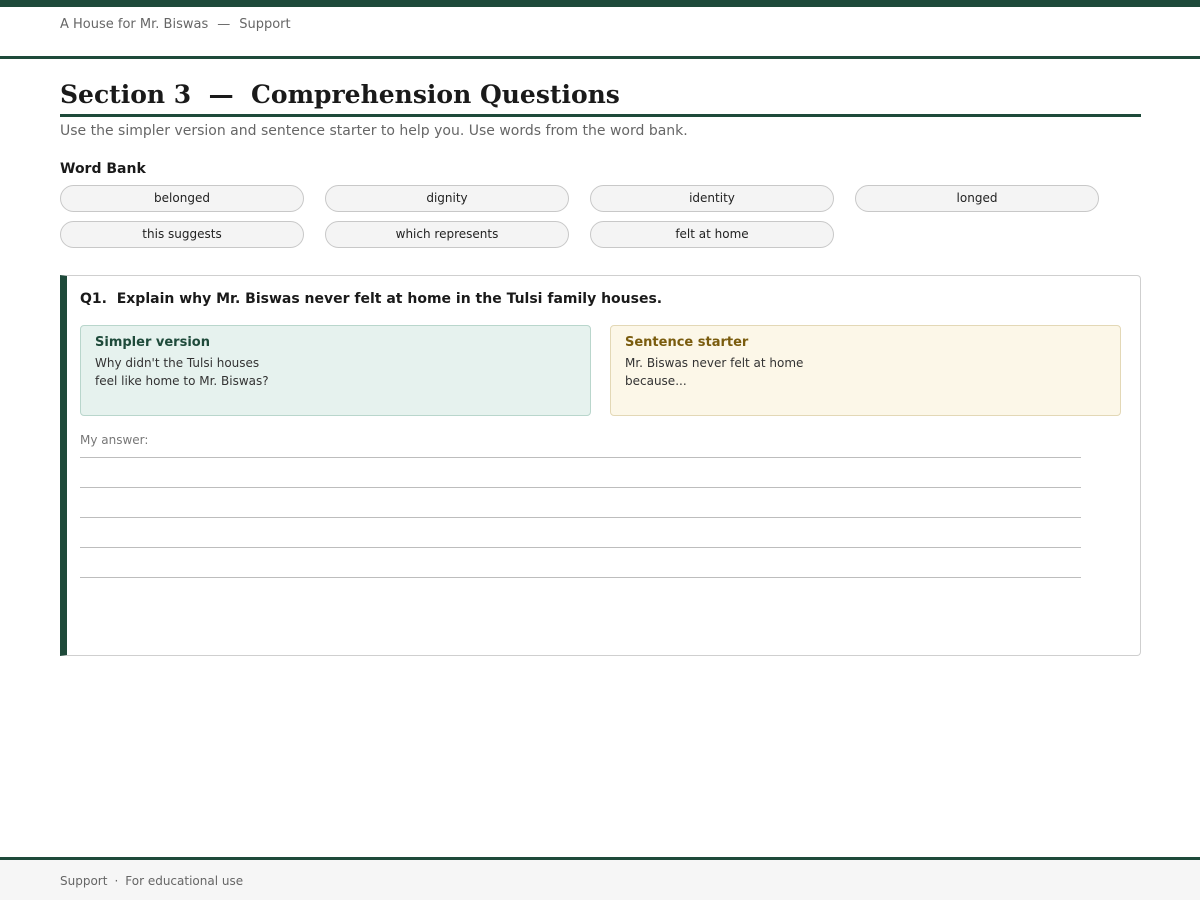 The image size is (1200, 900). Describe the element at coordinates (447, 198) in the screenshot. I see `word-chip: dignity` at that location.